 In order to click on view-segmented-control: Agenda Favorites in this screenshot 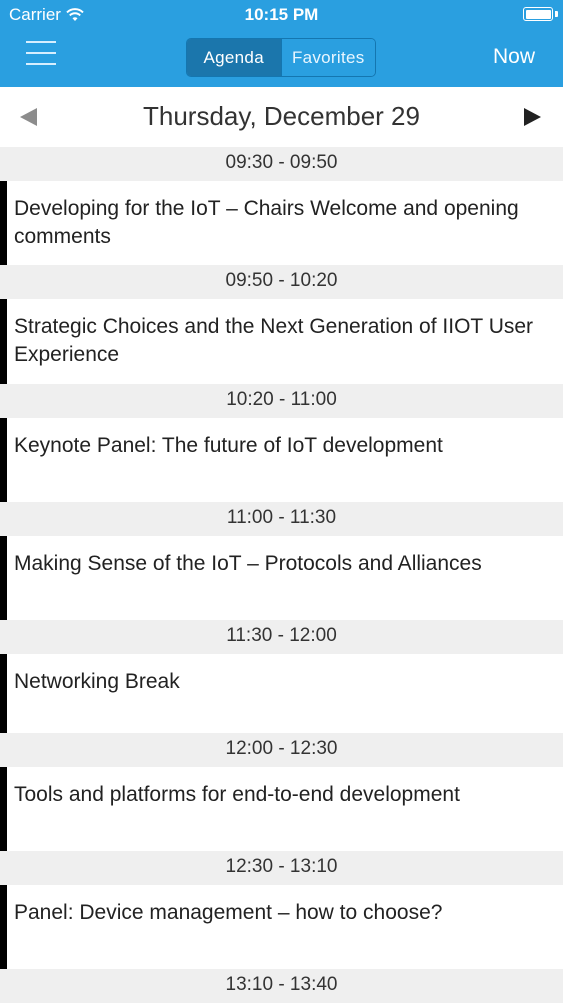, I will do `click(281, 57)`.